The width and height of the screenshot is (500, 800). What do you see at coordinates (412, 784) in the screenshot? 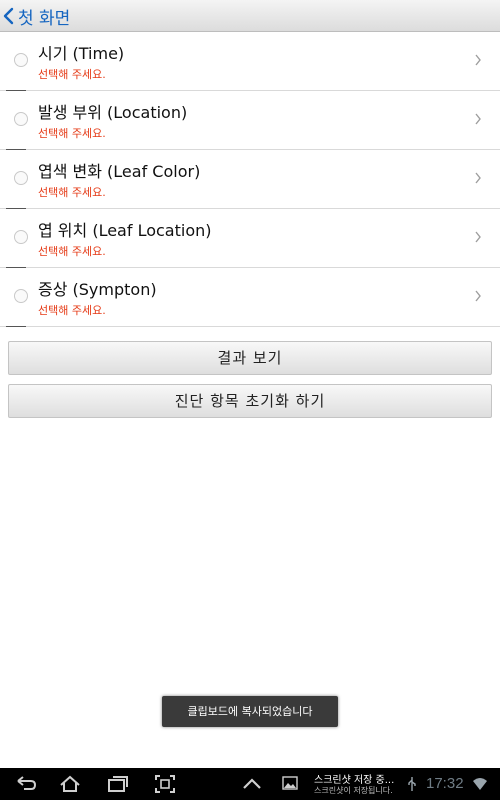
I see `usb-icon` at bounding box center [412, 784].